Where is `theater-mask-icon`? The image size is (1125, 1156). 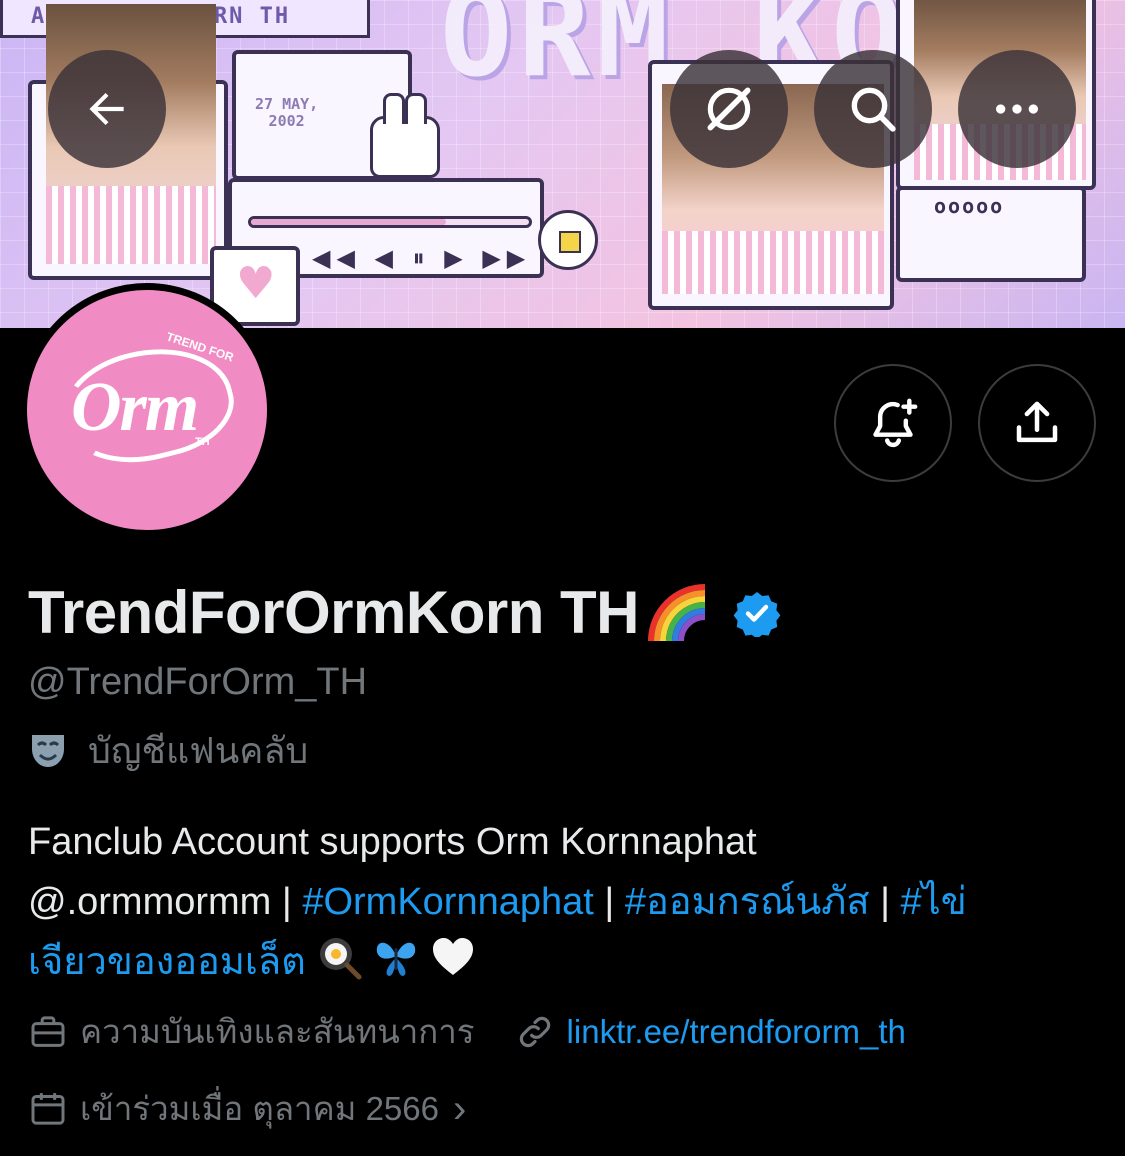 theater-mask-icon is located at coordinates (48, 750).